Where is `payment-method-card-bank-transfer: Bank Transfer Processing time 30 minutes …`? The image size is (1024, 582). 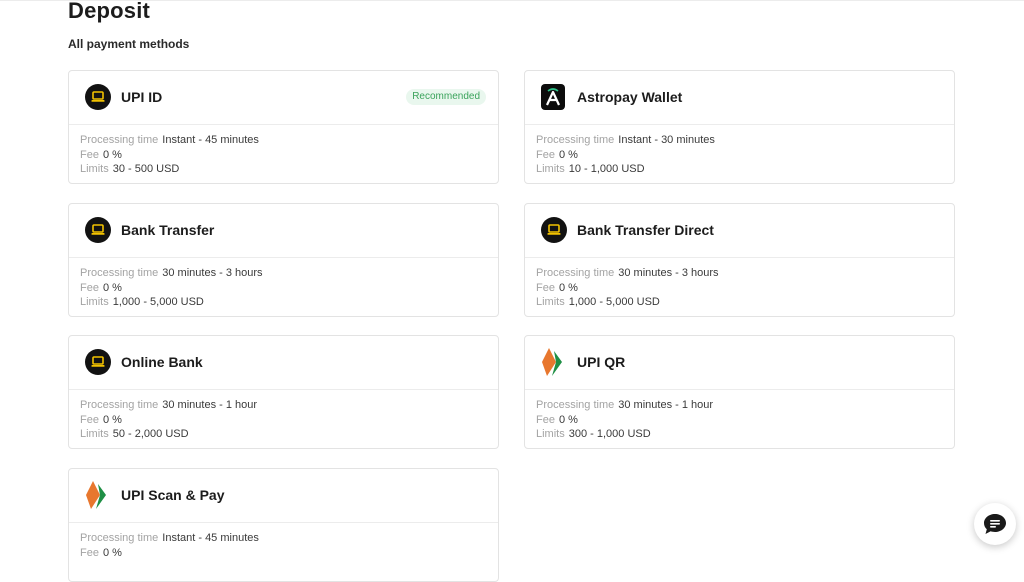 payment-method-card-bank-transfer: Bank Transfer Processing time 30 minutes … is located at coordinates (283, 260).